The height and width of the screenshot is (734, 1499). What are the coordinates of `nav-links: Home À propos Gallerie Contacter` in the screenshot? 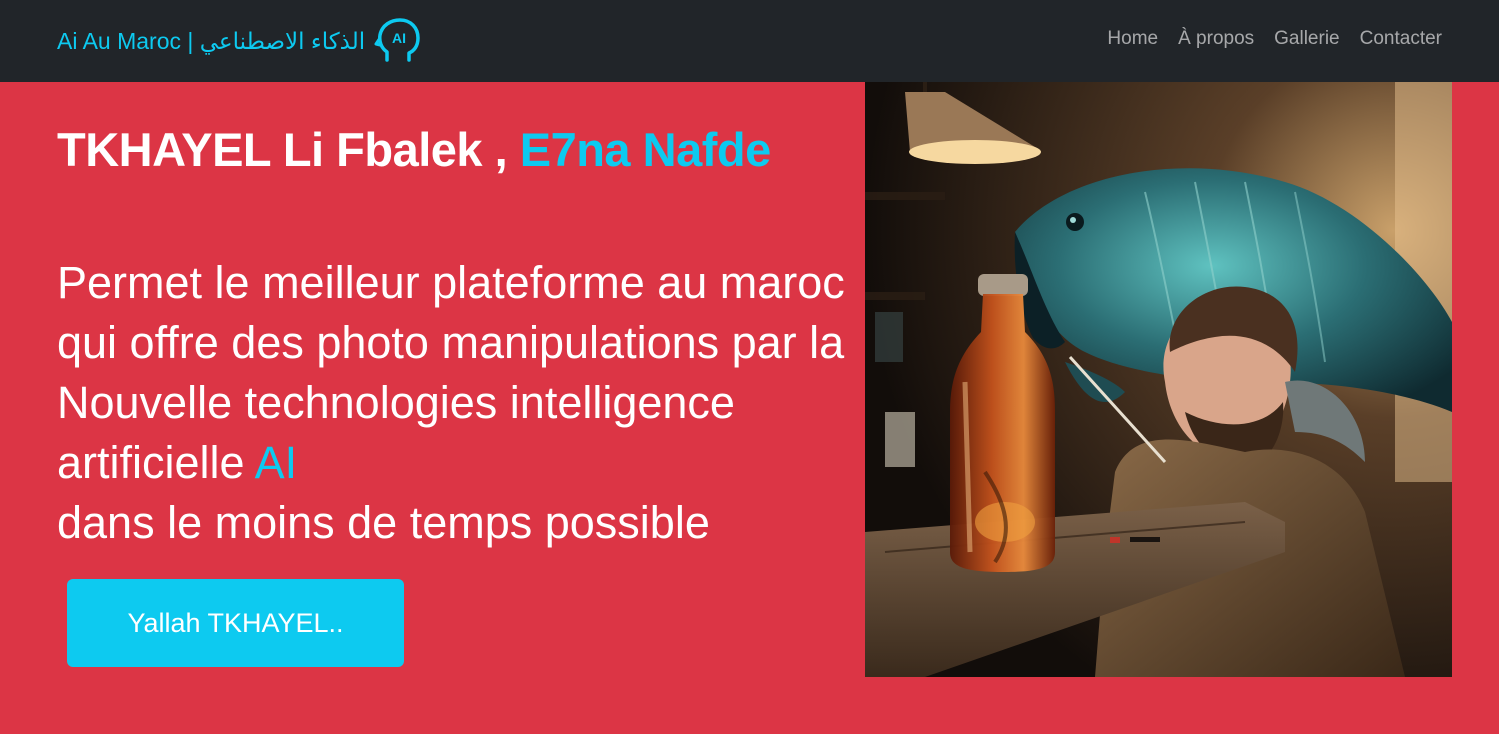 It's located at (1274, 39).